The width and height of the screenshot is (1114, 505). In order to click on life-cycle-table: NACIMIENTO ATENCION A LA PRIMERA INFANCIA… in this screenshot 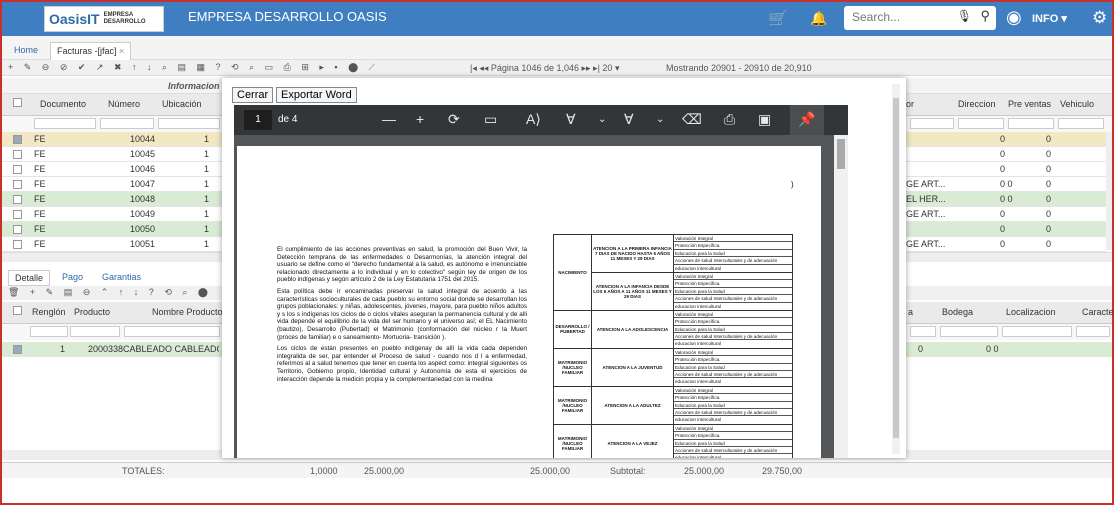, I will do `click(673, 346)`.